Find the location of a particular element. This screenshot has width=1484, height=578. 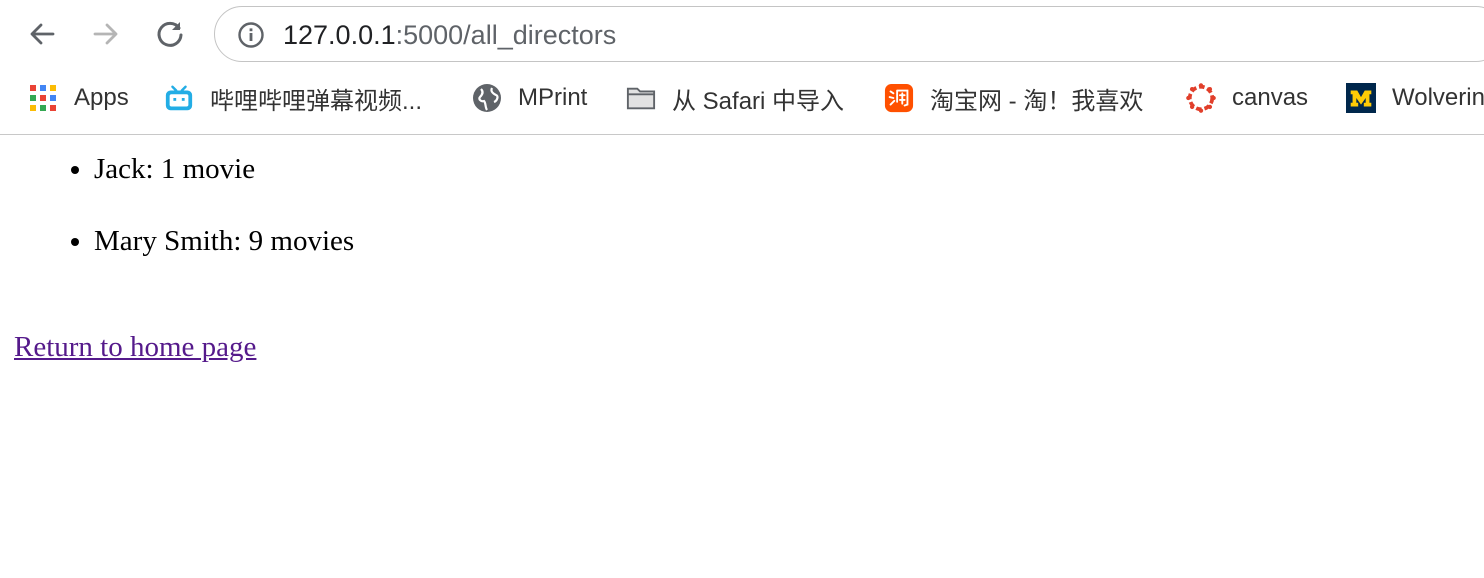

arrow-left-icon is located at coordinates (42, 34).